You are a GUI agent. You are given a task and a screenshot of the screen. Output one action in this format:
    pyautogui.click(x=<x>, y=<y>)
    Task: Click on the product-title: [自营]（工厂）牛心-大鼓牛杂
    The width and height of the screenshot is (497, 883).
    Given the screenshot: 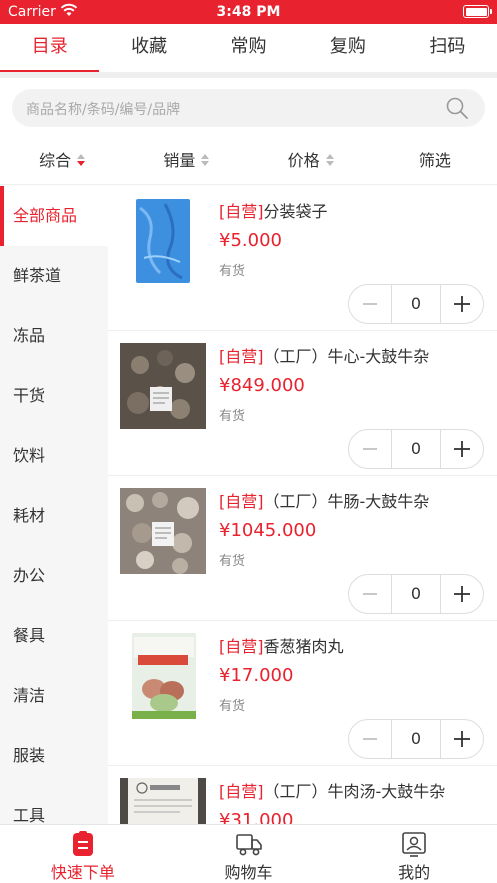 What is the action you would take?
    pyautogui.click(x=324, y=355)
    